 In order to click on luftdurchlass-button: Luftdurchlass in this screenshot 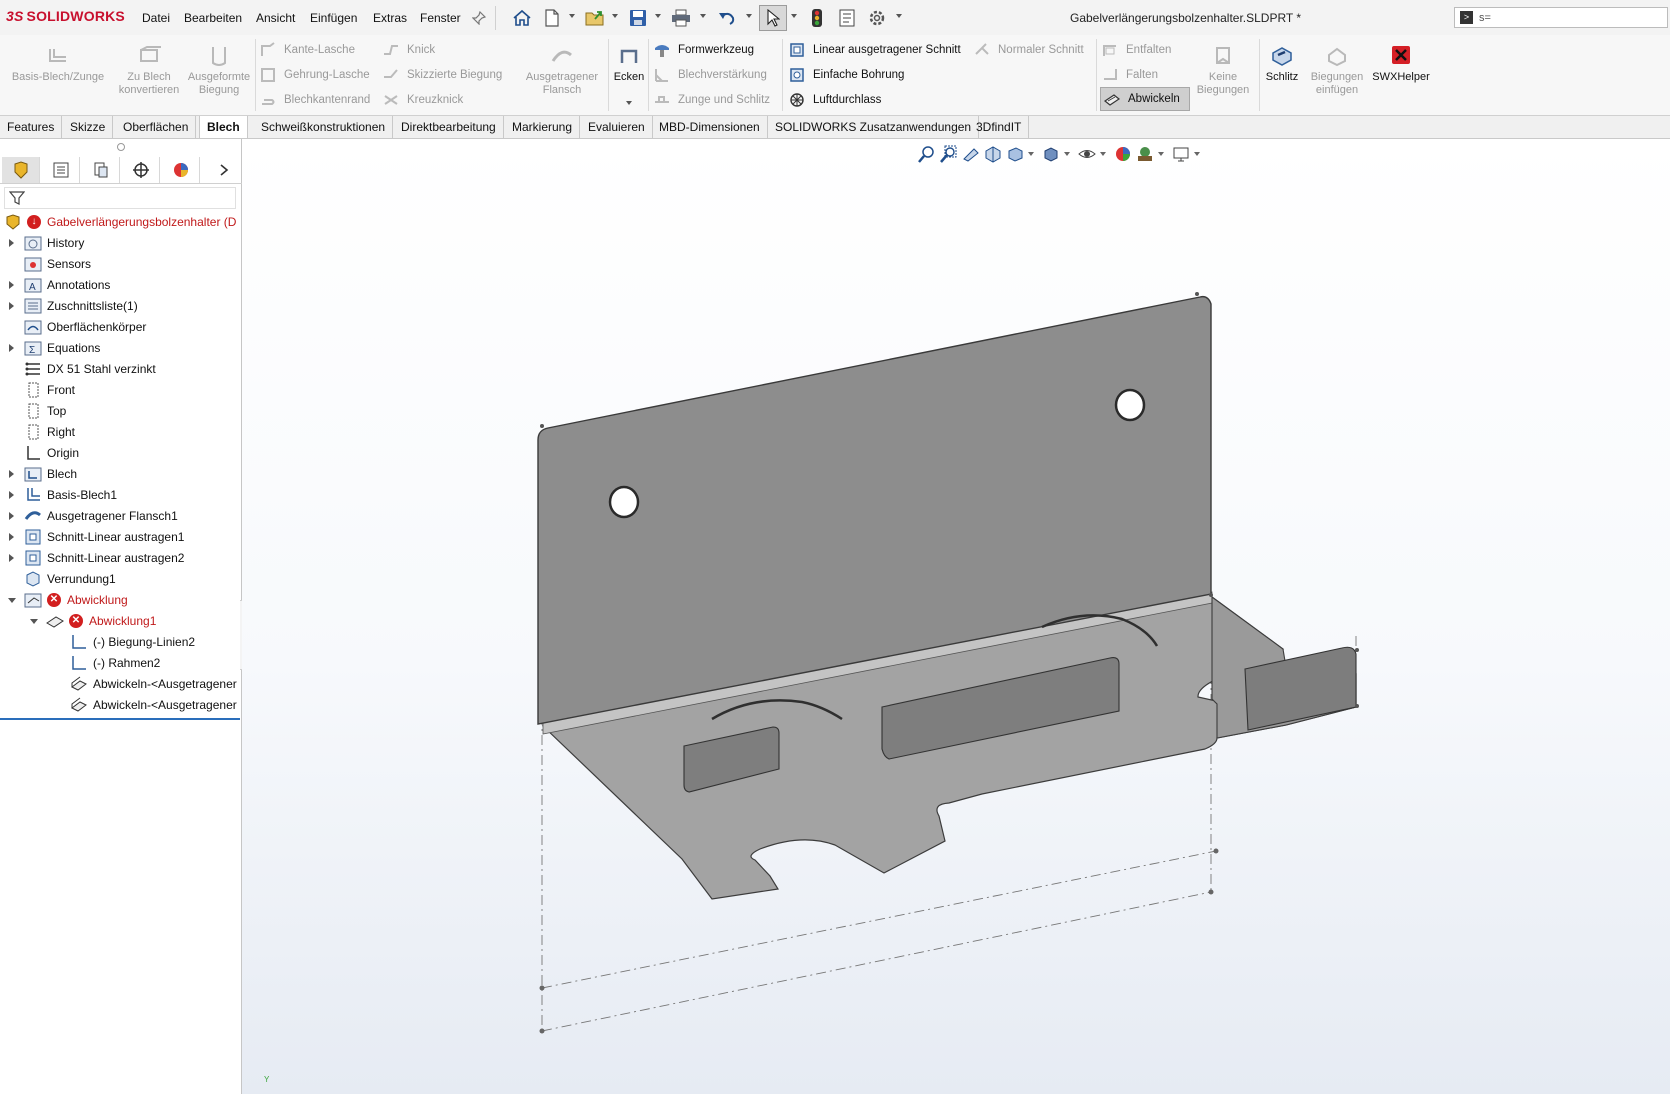, I will do `click(835, 100)`.